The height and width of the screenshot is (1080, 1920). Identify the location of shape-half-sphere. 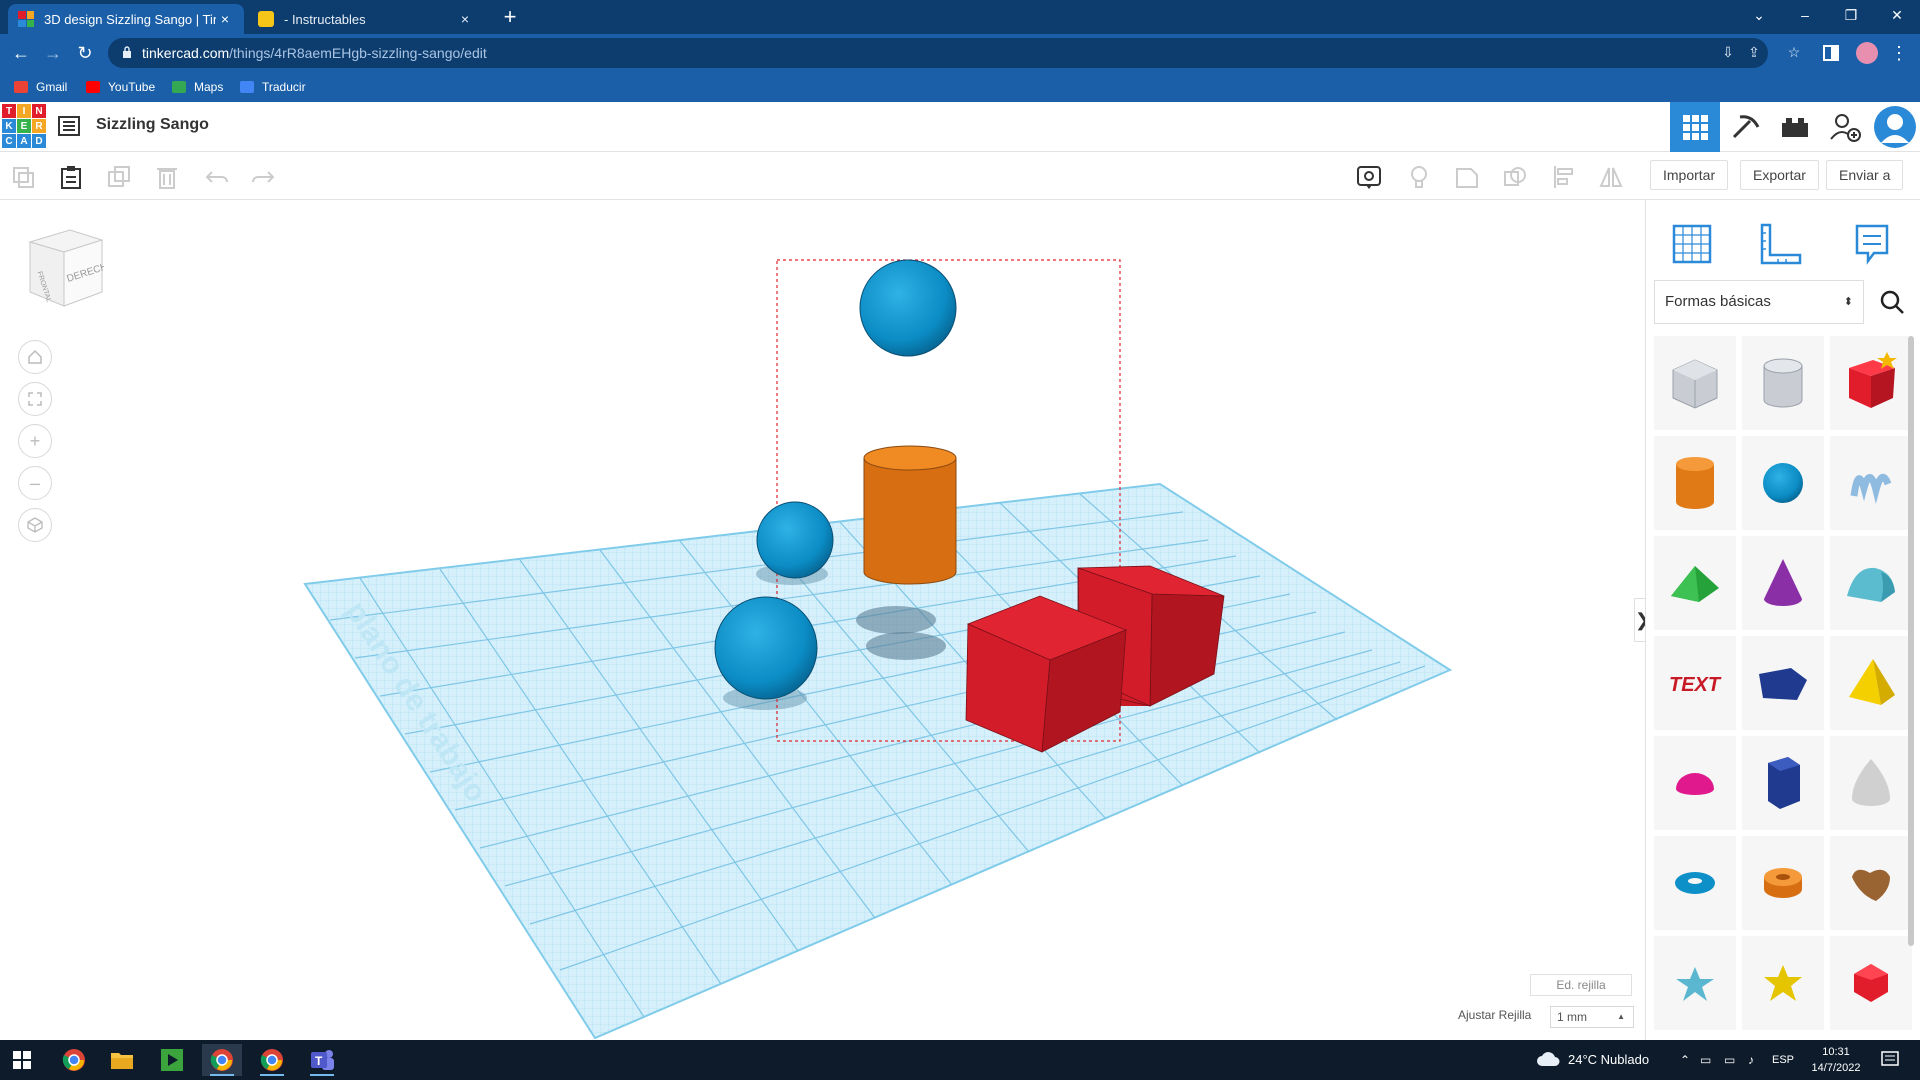
(1695, 783).